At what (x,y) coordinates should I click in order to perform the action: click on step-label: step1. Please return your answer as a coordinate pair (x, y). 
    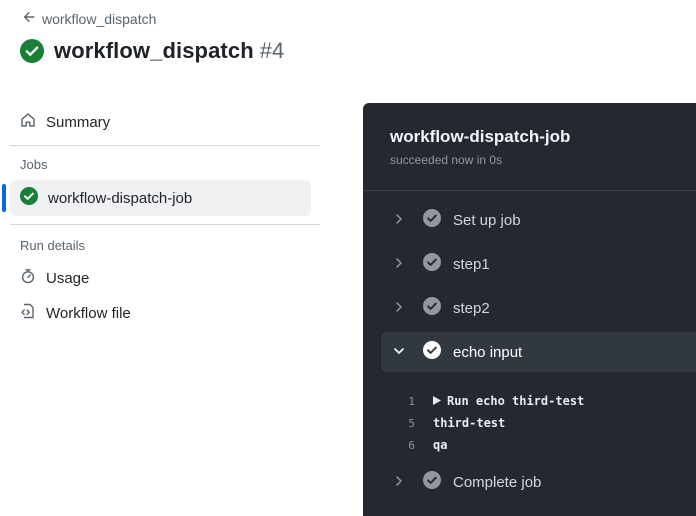
    Looking at the image, I should click on (471, 264).